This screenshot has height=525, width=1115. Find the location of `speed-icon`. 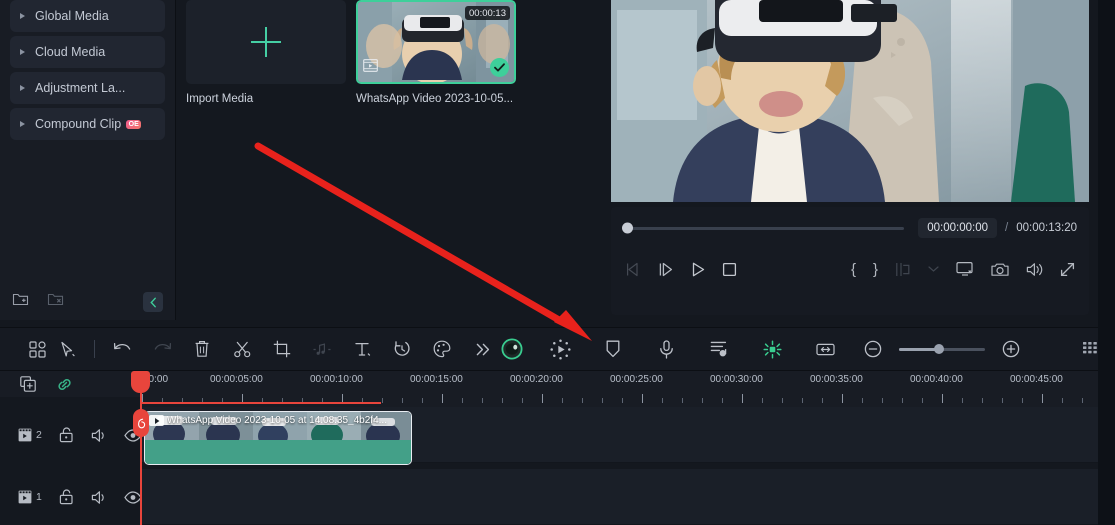

speed-icon is located at coordinates (402, 349).